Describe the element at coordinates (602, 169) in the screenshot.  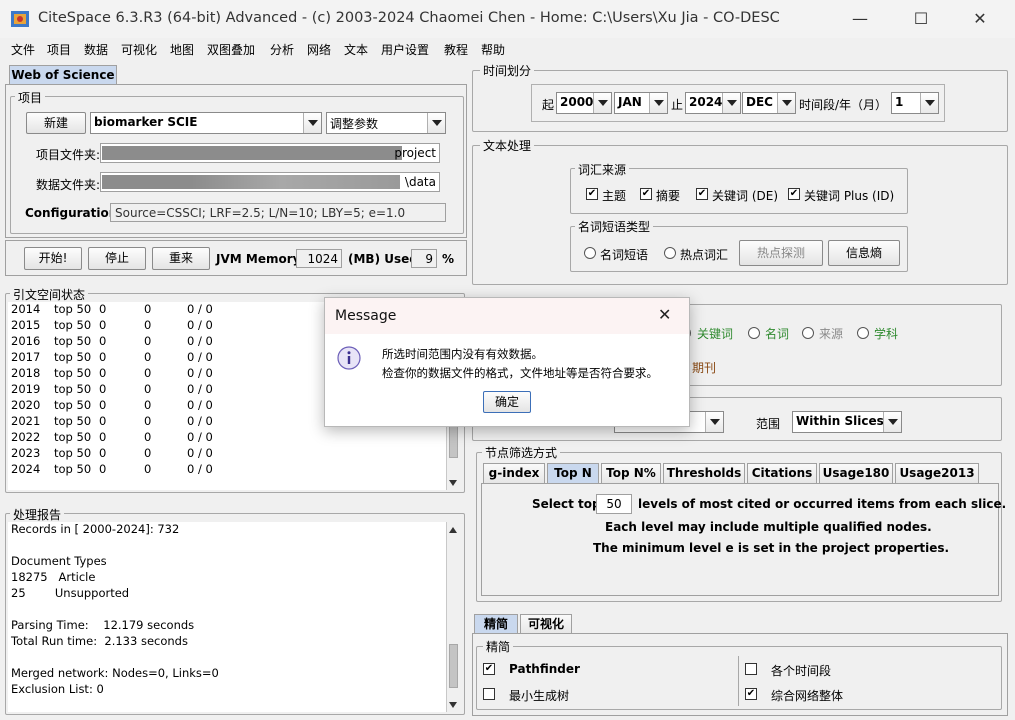
I see `term-source-legend: 词汇来源` at that location.